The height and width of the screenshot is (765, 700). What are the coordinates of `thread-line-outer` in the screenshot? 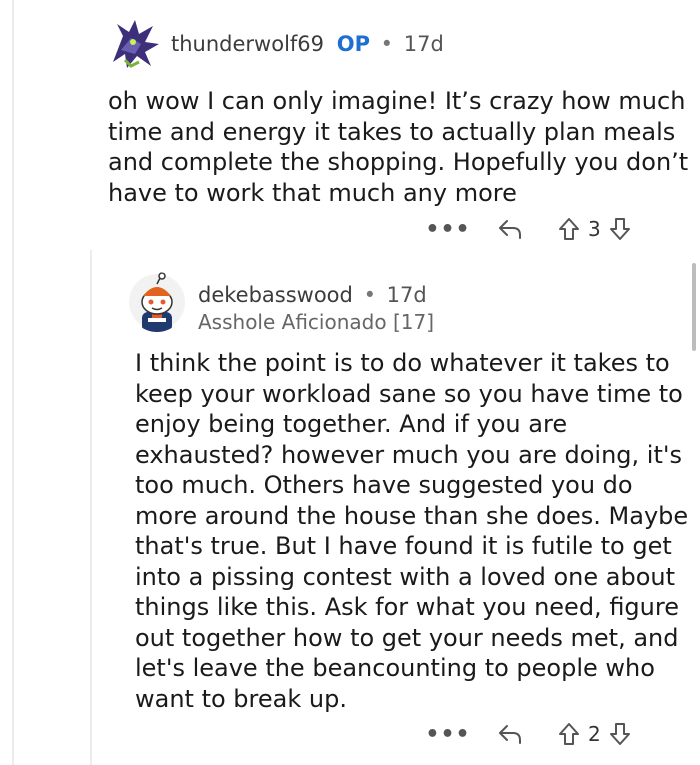 It's located at (13, 382).